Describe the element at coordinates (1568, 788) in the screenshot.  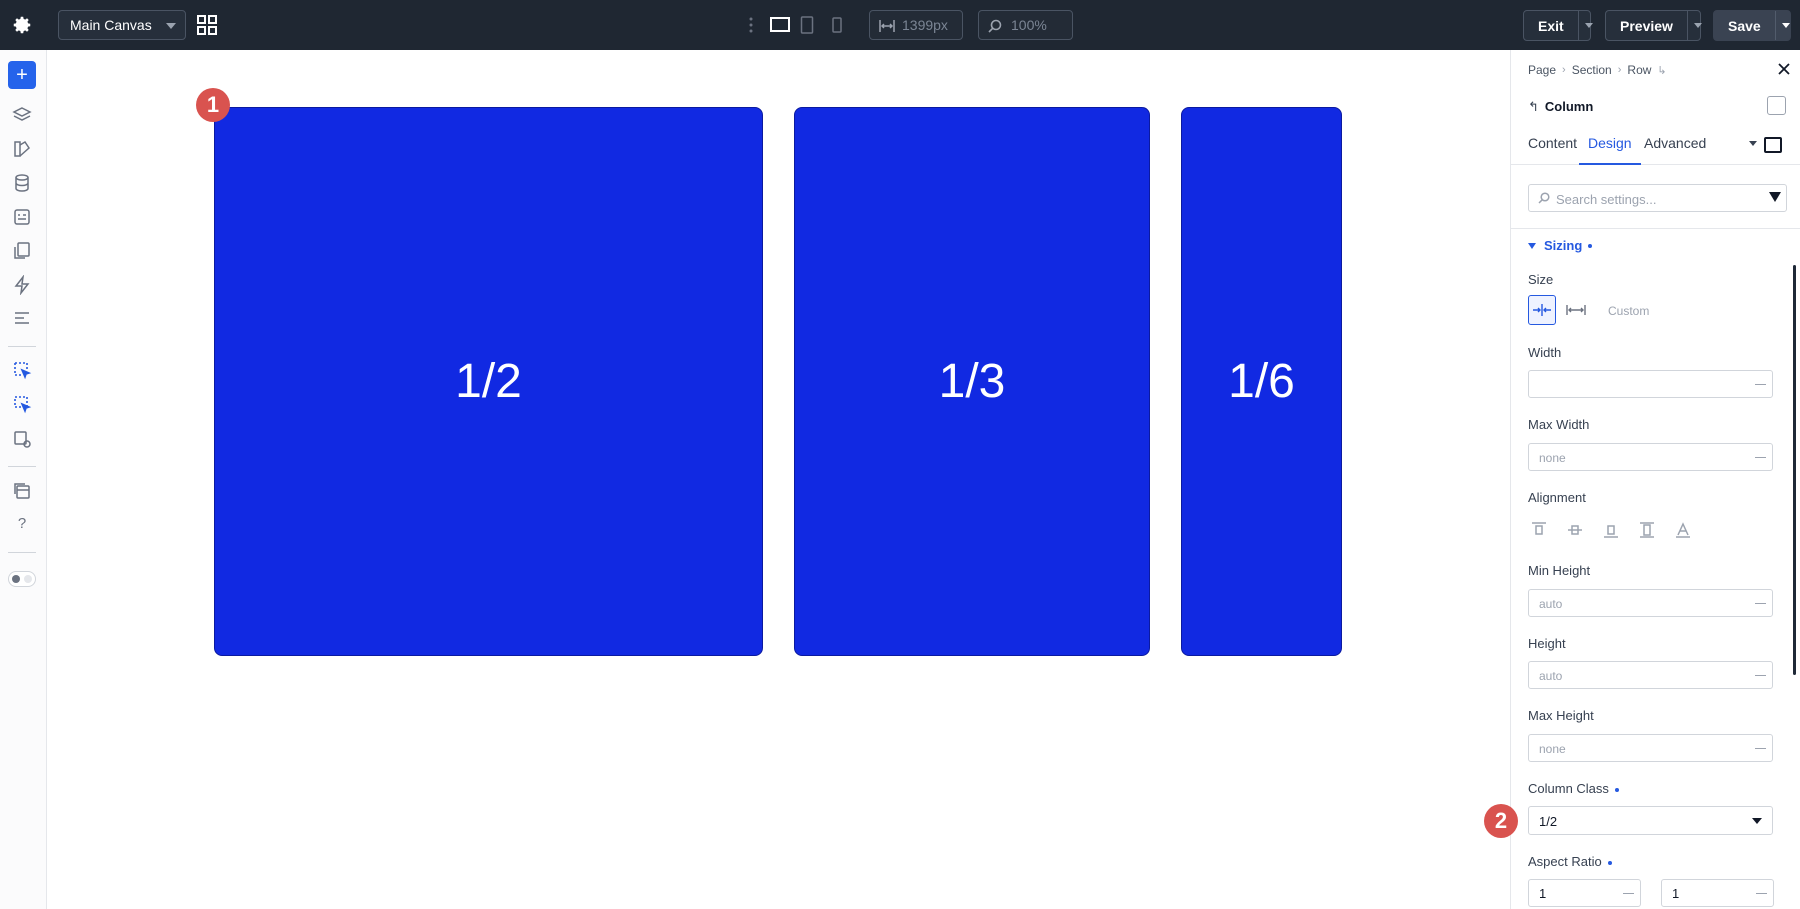
I see `column-class-label-text: Column Class` at that location.